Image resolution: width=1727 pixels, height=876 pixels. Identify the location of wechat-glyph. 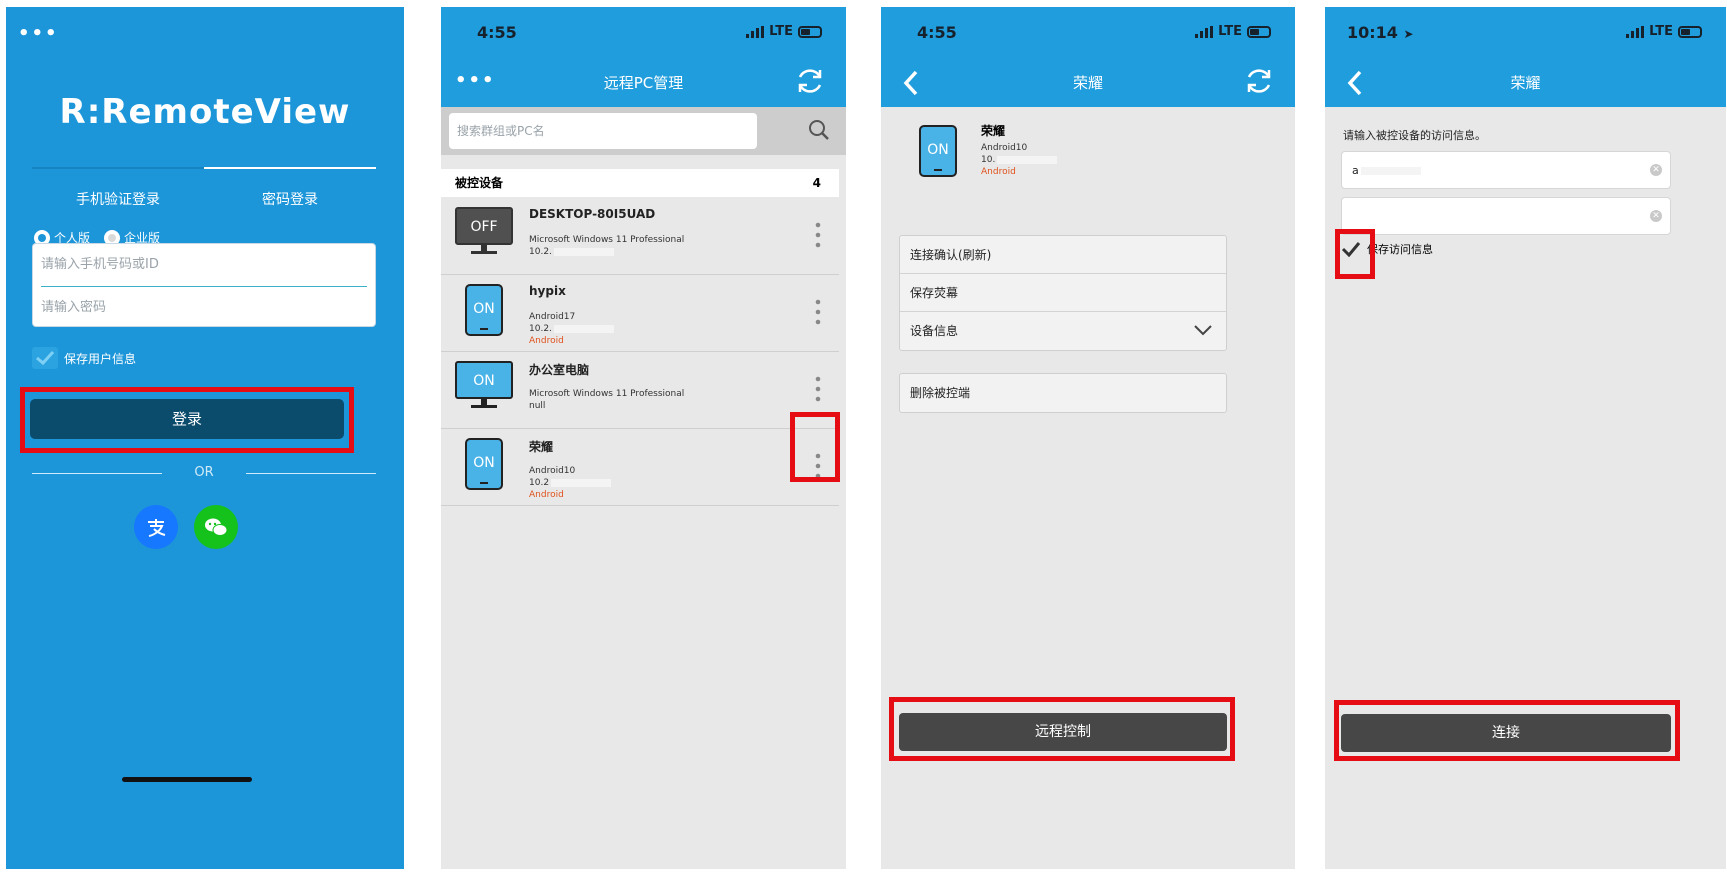
(216, 527).